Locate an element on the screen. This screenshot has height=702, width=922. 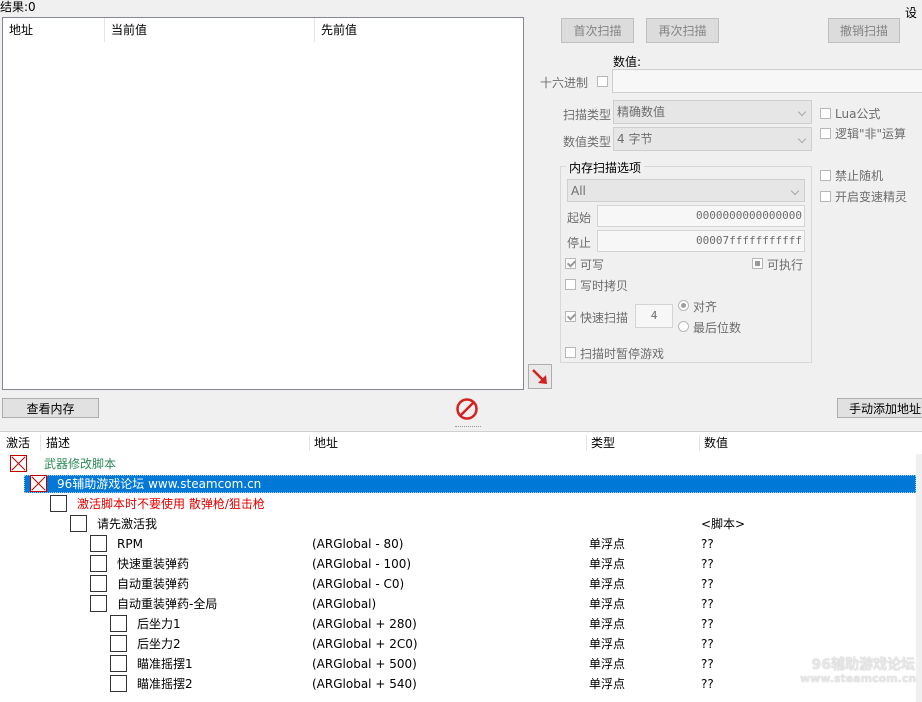
table-row: 激活脚本时不要使用 散弹枪/狙击枪 is located at coordinates (458, 504).